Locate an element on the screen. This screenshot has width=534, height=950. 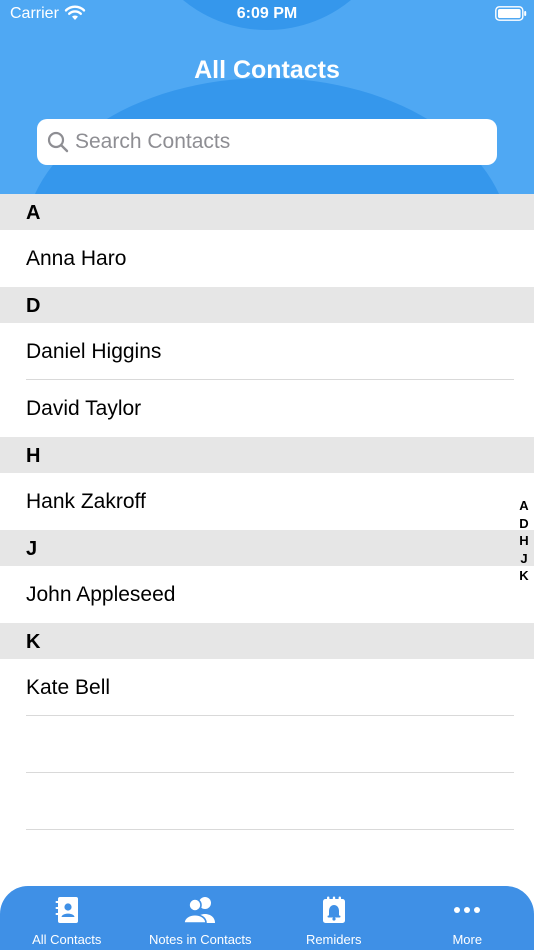
tab-notes-in-contacts: Notes in Contacts is located at coordinates (201, 918).